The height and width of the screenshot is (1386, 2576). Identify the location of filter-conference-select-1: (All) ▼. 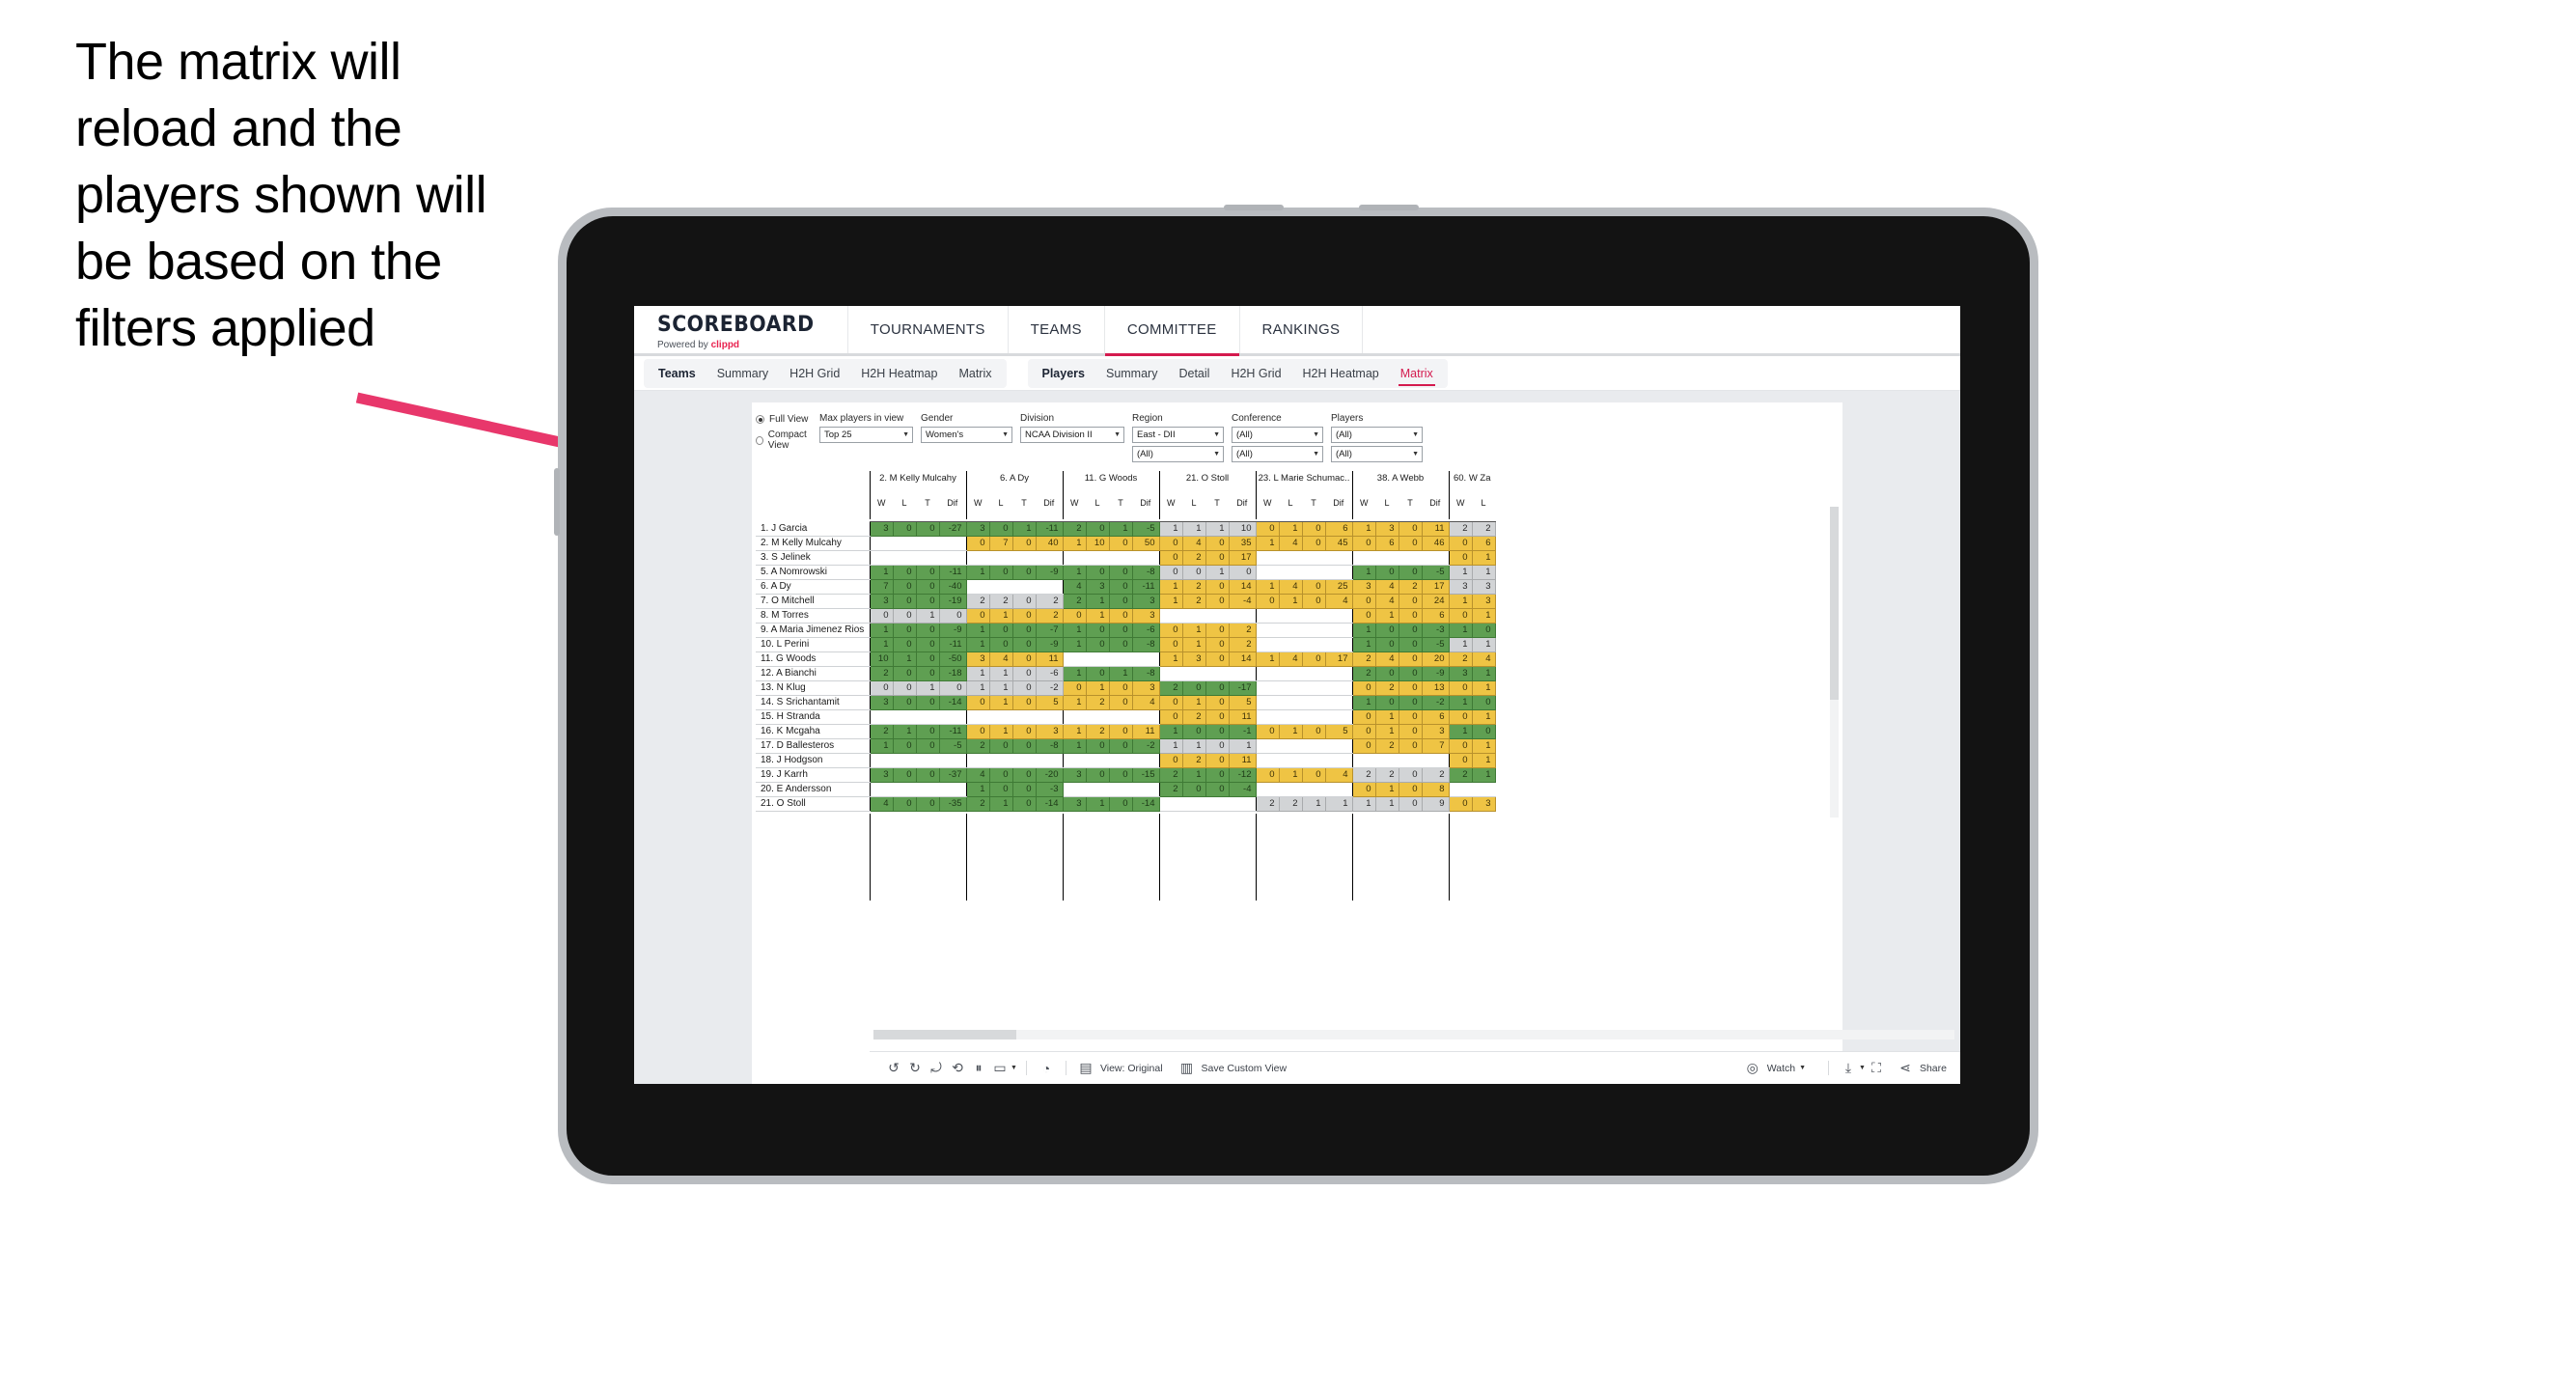
(1277, 435).